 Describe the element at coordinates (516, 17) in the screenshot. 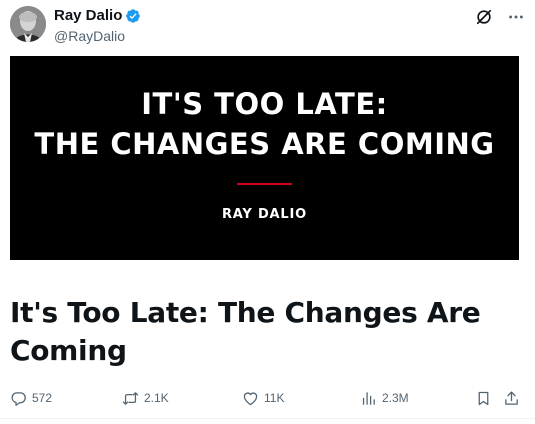

I see `more-icon` at that location.